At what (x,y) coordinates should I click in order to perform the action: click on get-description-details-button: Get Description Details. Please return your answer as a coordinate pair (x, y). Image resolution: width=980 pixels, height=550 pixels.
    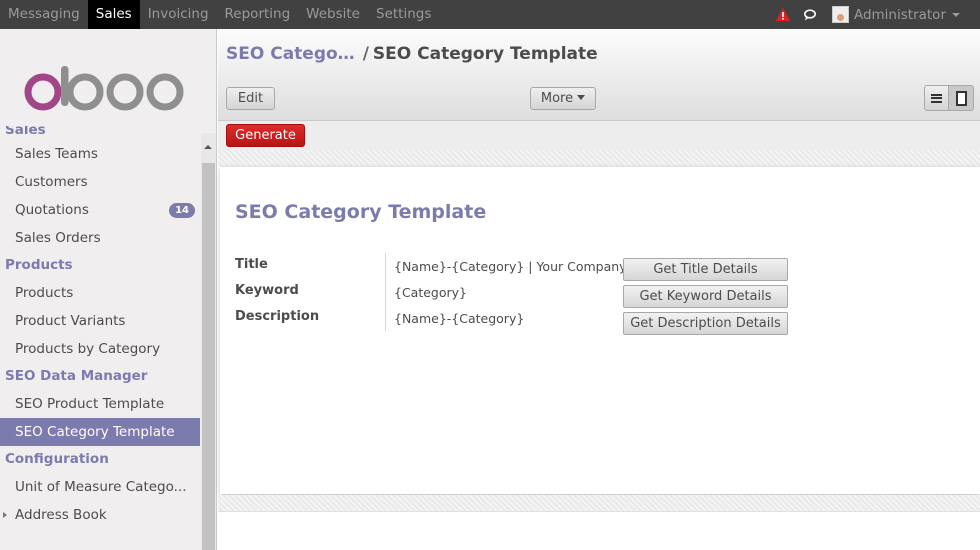
    Looking at the image, I should click on (705, 323).